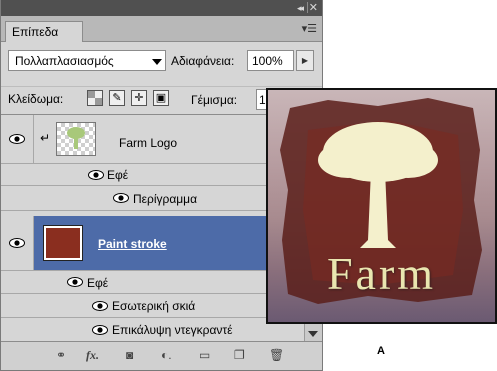 The image size is (497, 371). Describe the element at coordinates (63, 243) in the screenshot. I see `layer-thumbnail-paint-stroke` at that location.